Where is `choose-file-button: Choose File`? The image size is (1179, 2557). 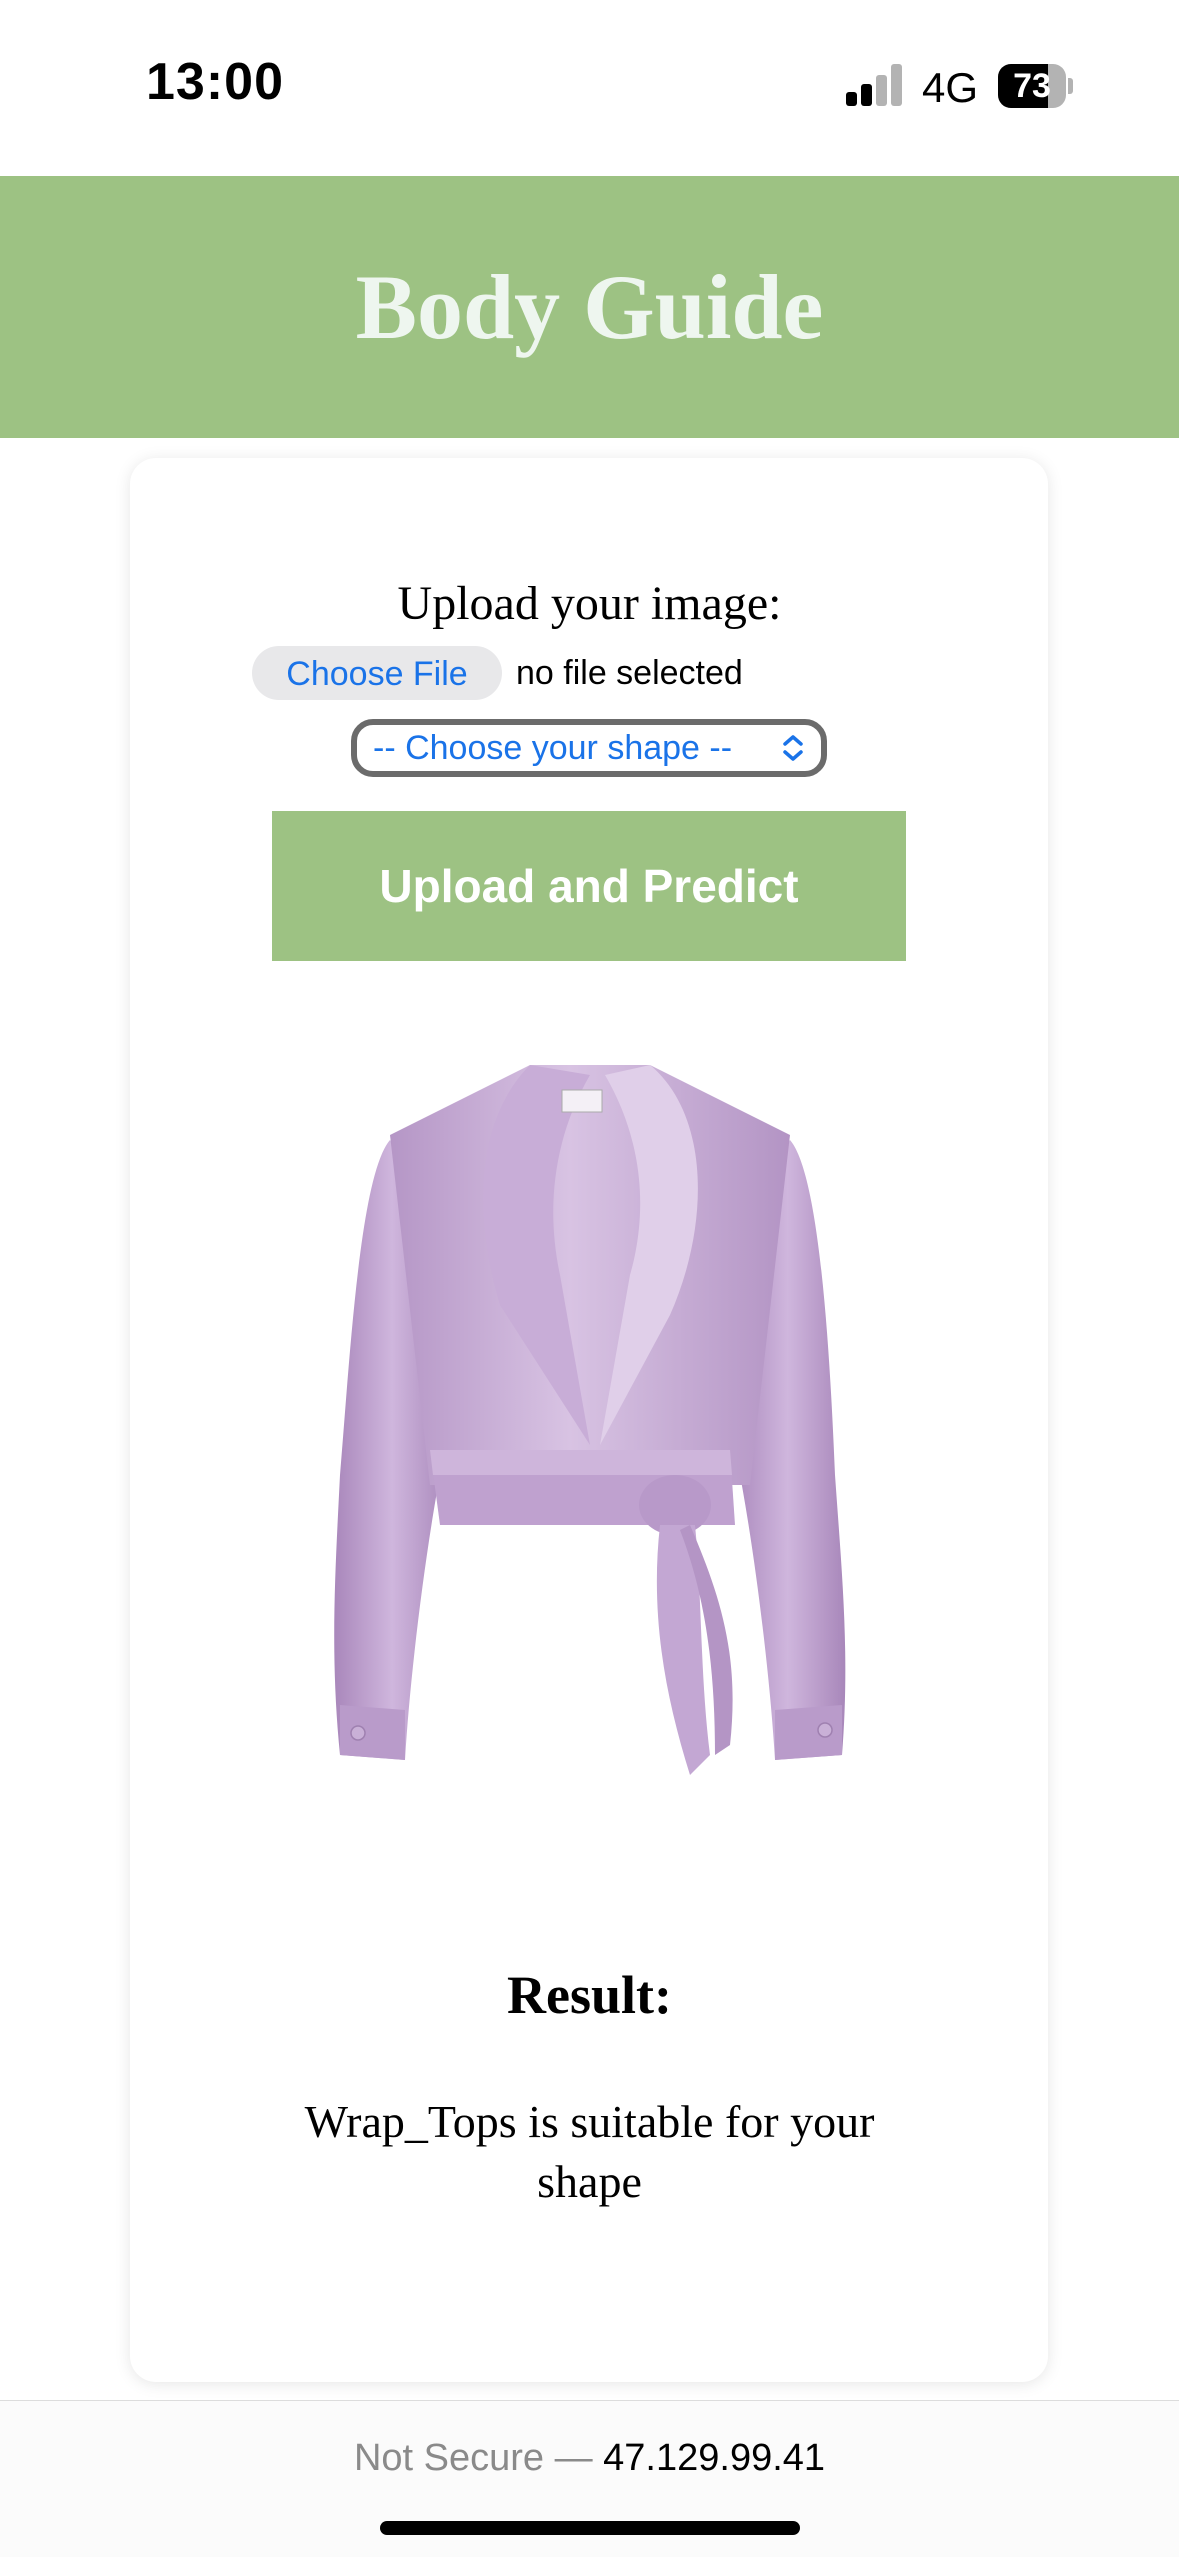 choose-file-button: Choose File is located at coordinates (377, 673).